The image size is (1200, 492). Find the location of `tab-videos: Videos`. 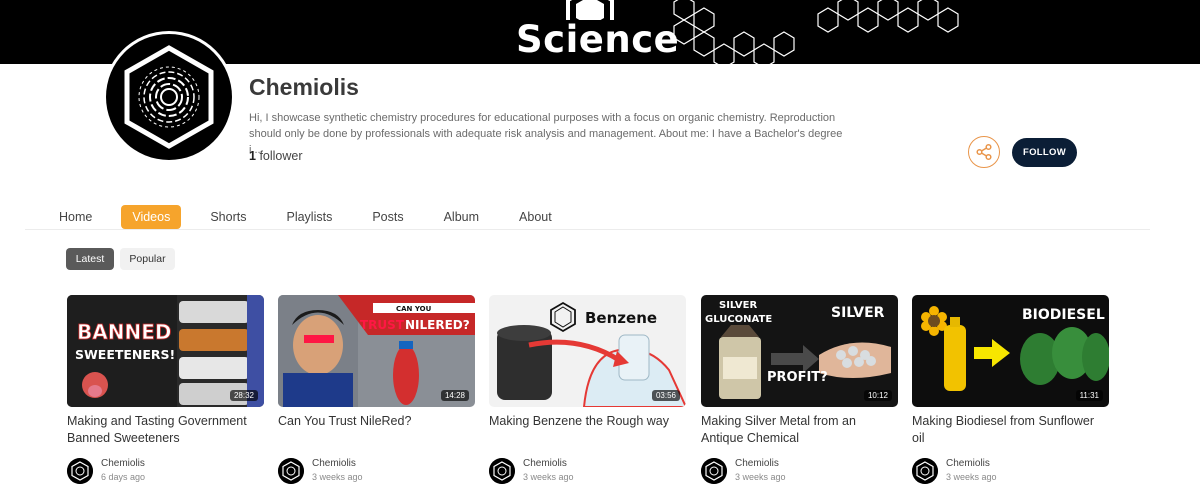

tab-videos: Videos is located at coordinates (151, 217).